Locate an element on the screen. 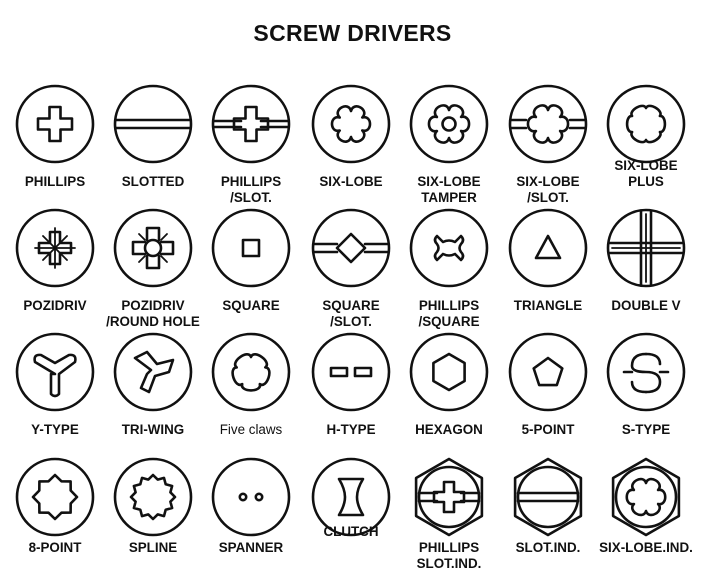 The image size is (705, 575). drive-item: SIX-LOBE /SLOT. is located at coordinates (548, 143).